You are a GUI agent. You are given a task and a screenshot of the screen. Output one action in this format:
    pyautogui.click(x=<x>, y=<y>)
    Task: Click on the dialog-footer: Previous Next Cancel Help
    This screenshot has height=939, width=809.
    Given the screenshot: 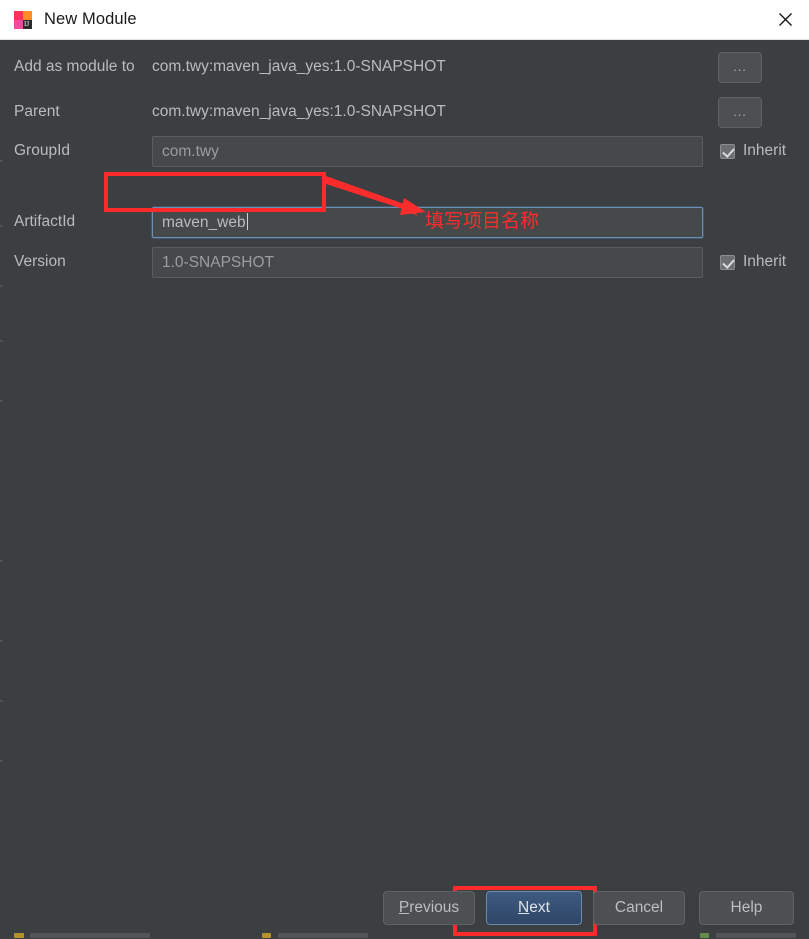 What is the action you would take?
    pyautogui.click(x=404, y=906)
    